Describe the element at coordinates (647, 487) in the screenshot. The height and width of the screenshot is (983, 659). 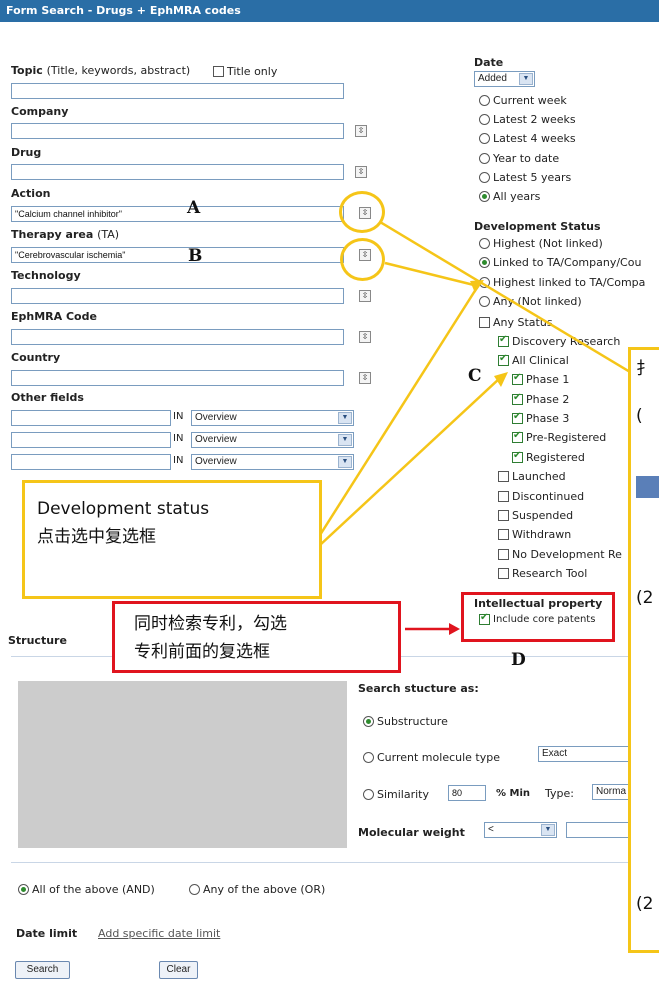
I see `right-callout-block` at that location.